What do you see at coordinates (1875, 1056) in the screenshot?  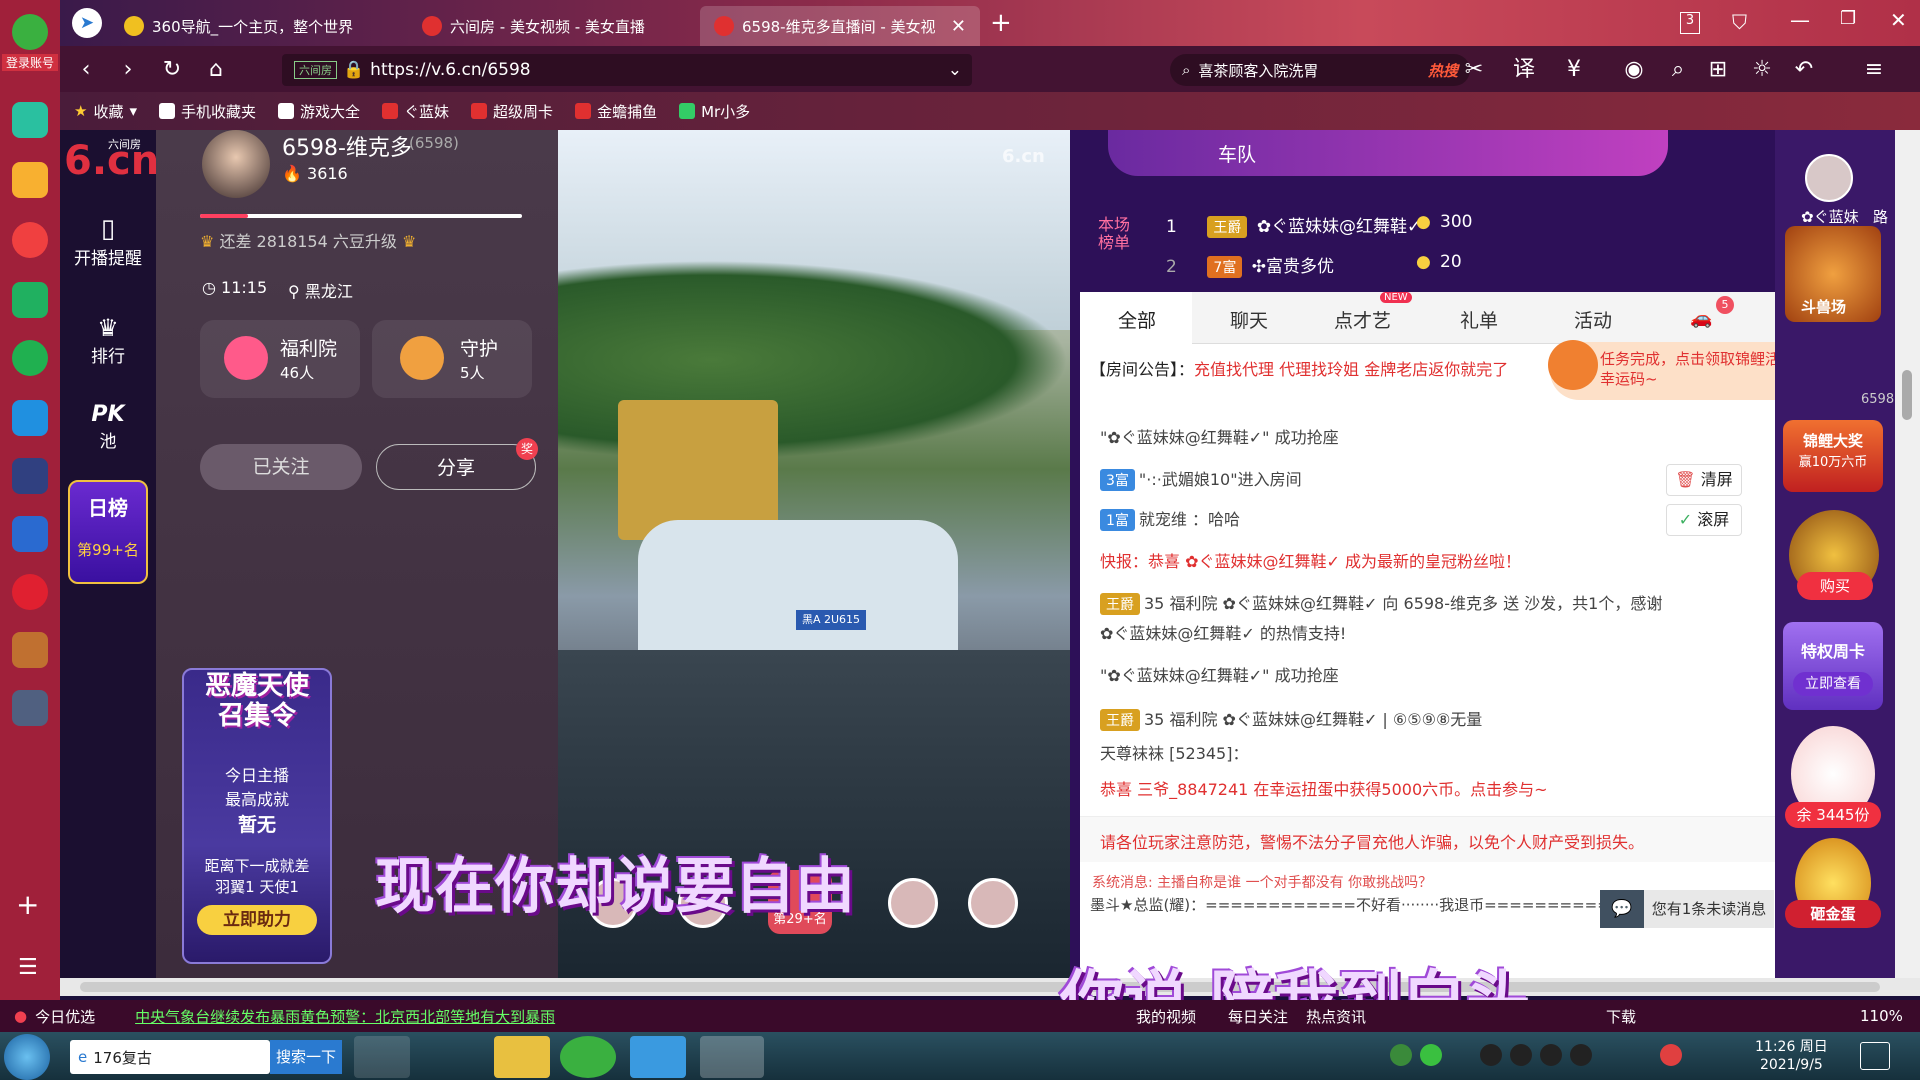 I see `notification-icon` at bounding box center [1875, 1056].